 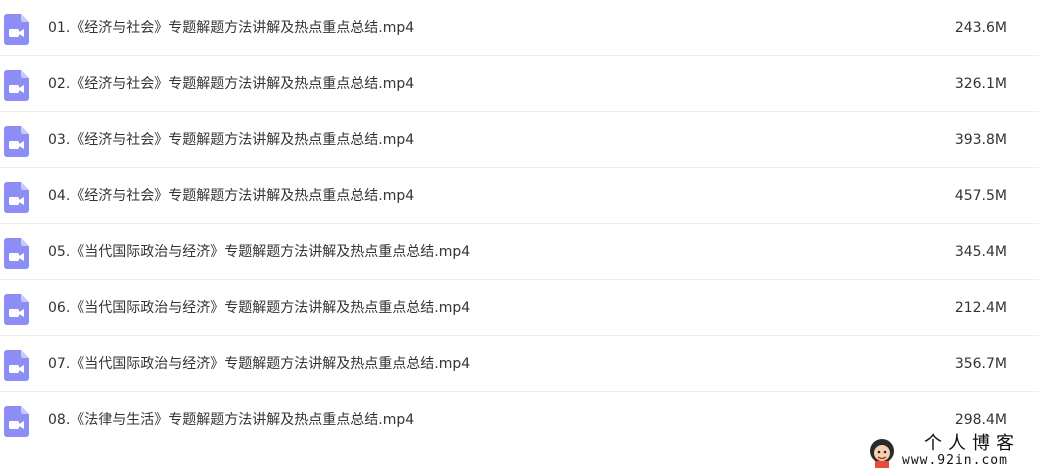 I want to click on file-name: 02.《经济与社会》专题解题方法讲解及热点重点总结.mp4, so click(x=231, y=84).